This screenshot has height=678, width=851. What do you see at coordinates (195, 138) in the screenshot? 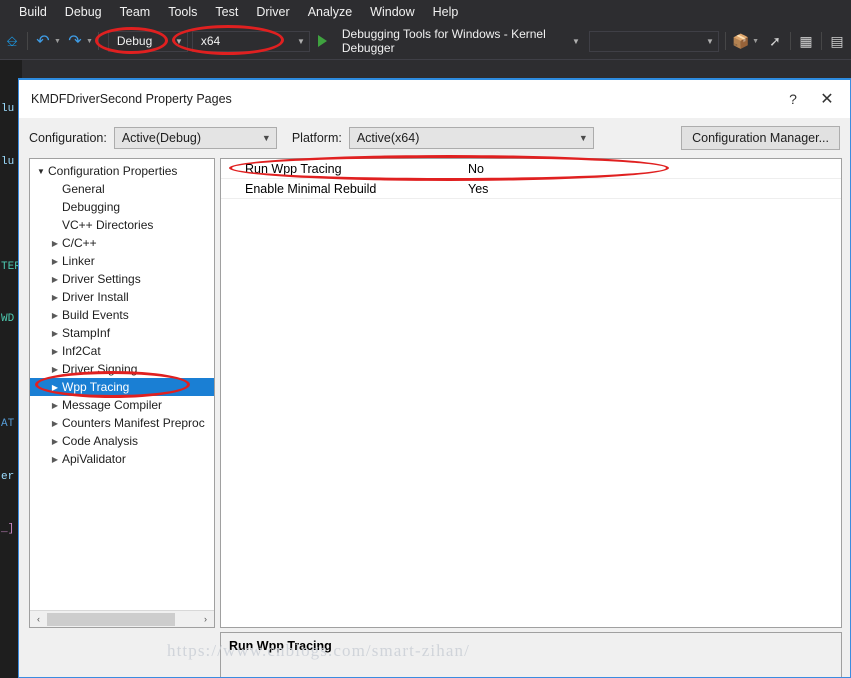
I see `configuration-select: Active(Debug) ▼` at bounding box center [195, 138].